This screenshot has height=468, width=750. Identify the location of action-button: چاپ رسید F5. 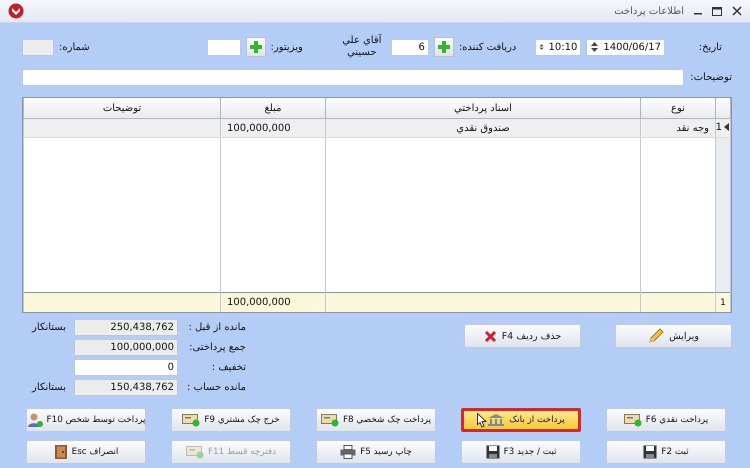
(376, 452).